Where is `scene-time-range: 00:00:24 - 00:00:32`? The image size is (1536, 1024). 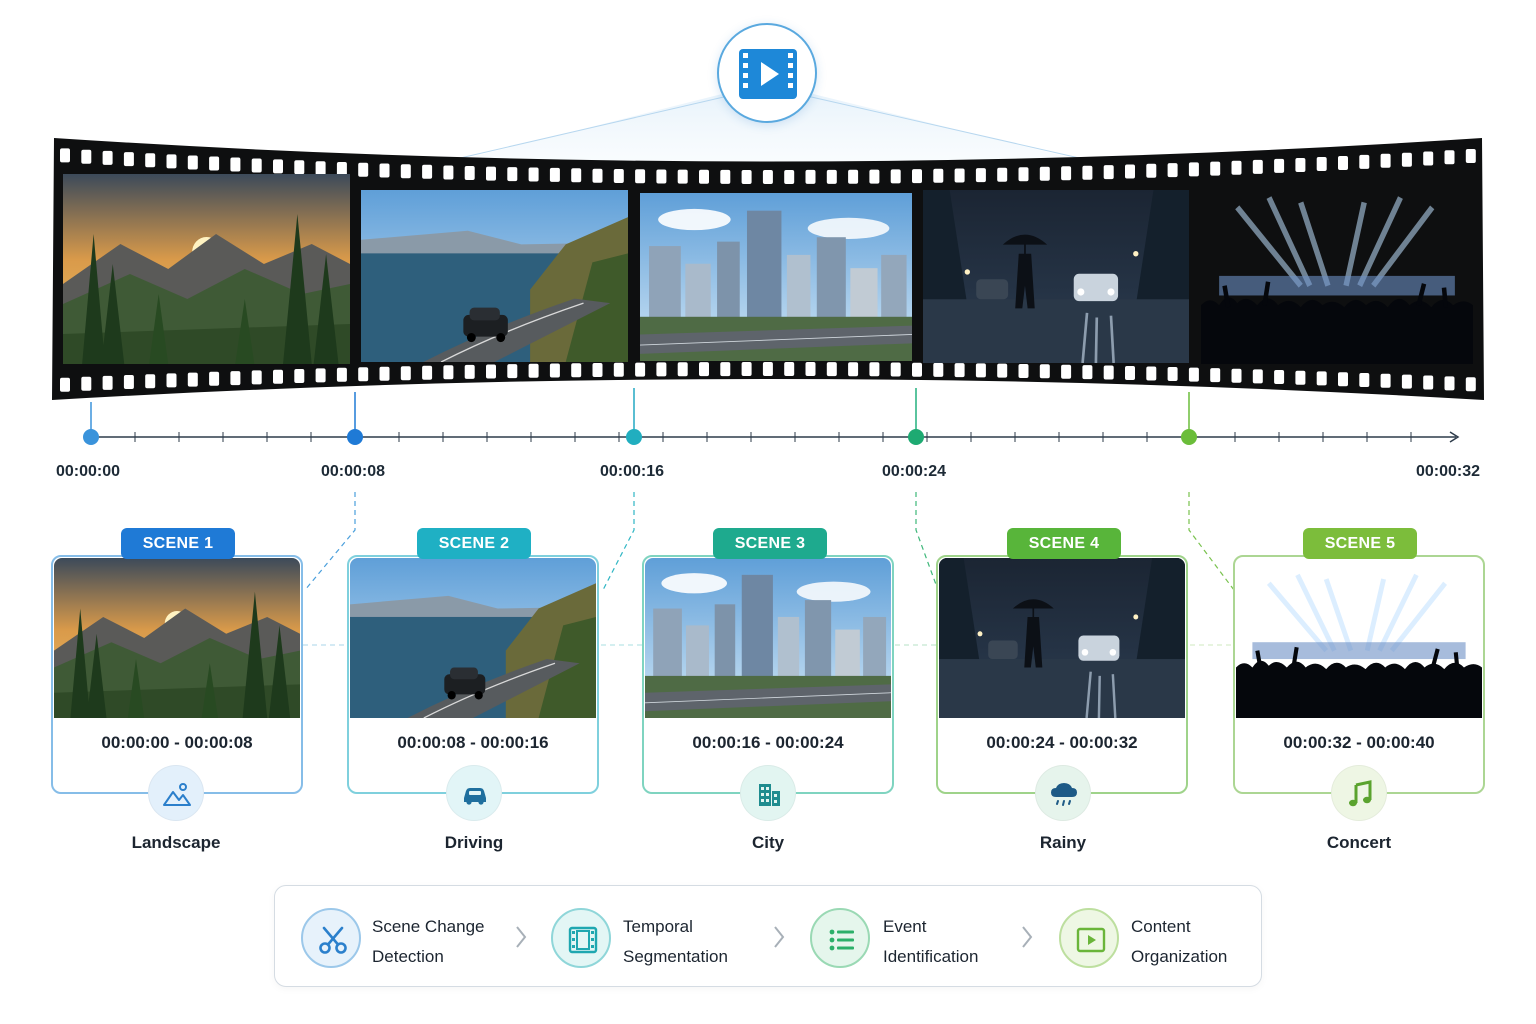
scene-time-range: 00:00:24 - 00:00:32 is located at coordinates (1062, 742).